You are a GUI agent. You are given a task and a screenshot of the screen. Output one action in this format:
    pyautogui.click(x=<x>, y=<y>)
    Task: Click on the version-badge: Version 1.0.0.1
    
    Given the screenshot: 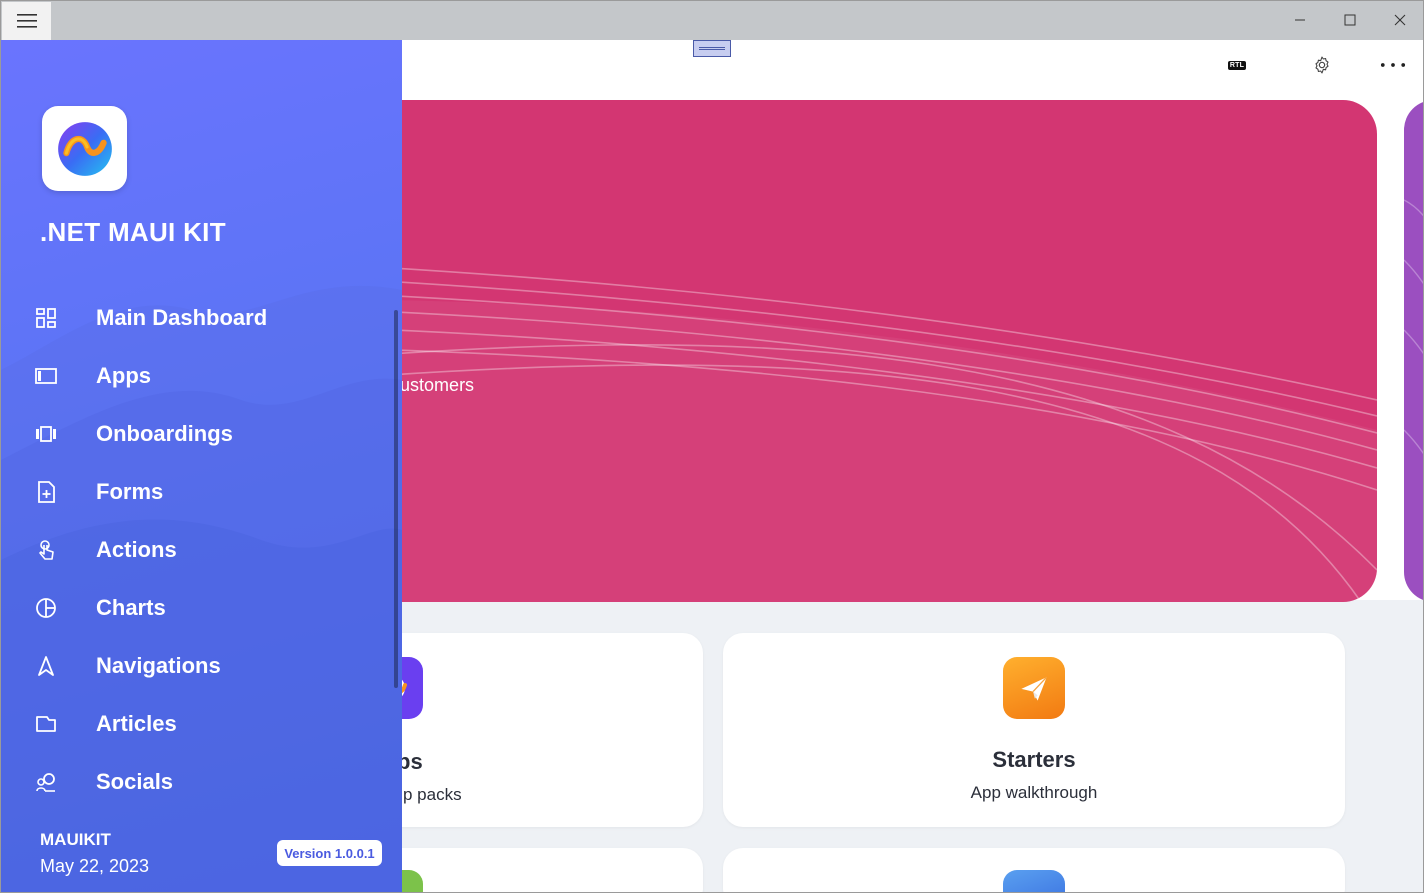 What is the action you would take?
    pyautogui.click(x=329, y=853)
    